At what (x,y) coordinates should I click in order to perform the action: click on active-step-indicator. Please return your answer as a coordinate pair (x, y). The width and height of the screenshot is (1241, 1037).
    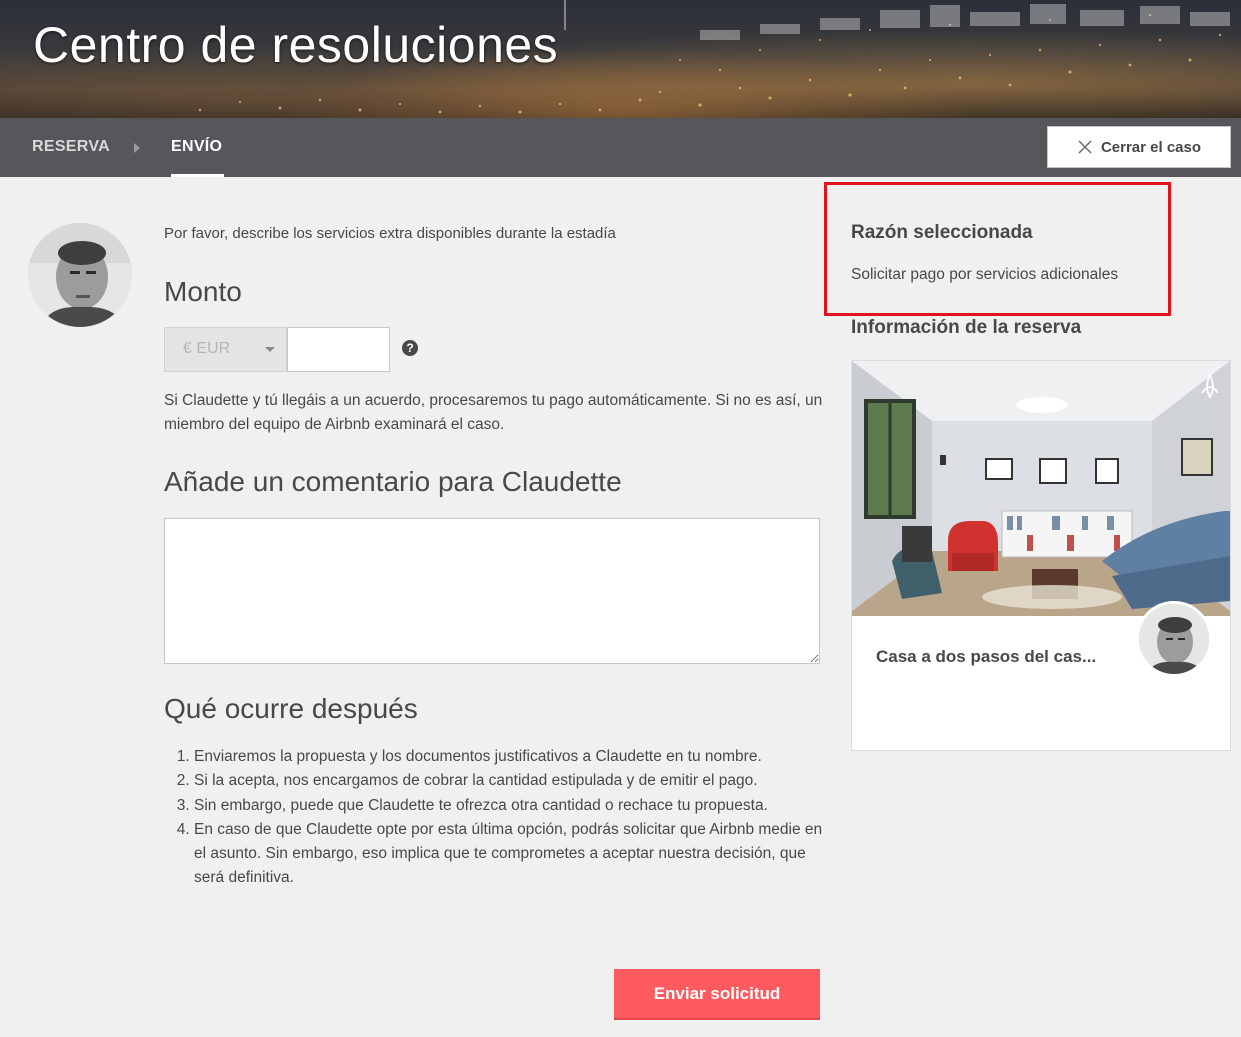
    Looking at the image, I should click on (197, 175).